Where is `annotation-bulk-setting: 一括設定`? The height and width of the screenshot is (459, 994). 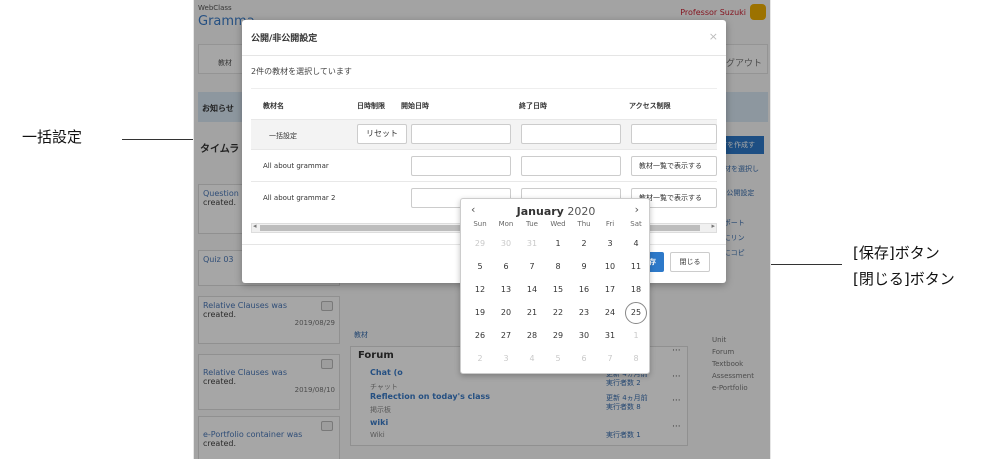 annotation-bulk-setting: 一括設定 is located at coordinates (52, 137).